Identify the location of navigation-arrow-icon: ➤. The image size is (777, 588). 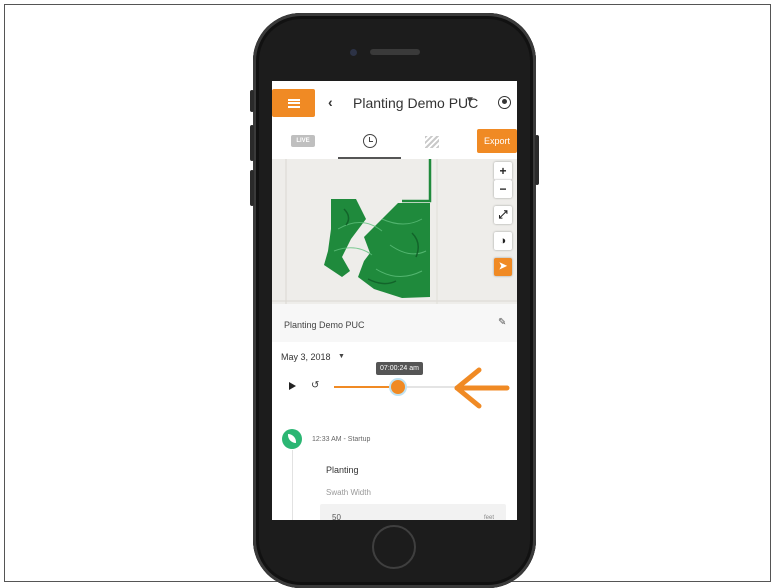
(503, 266).